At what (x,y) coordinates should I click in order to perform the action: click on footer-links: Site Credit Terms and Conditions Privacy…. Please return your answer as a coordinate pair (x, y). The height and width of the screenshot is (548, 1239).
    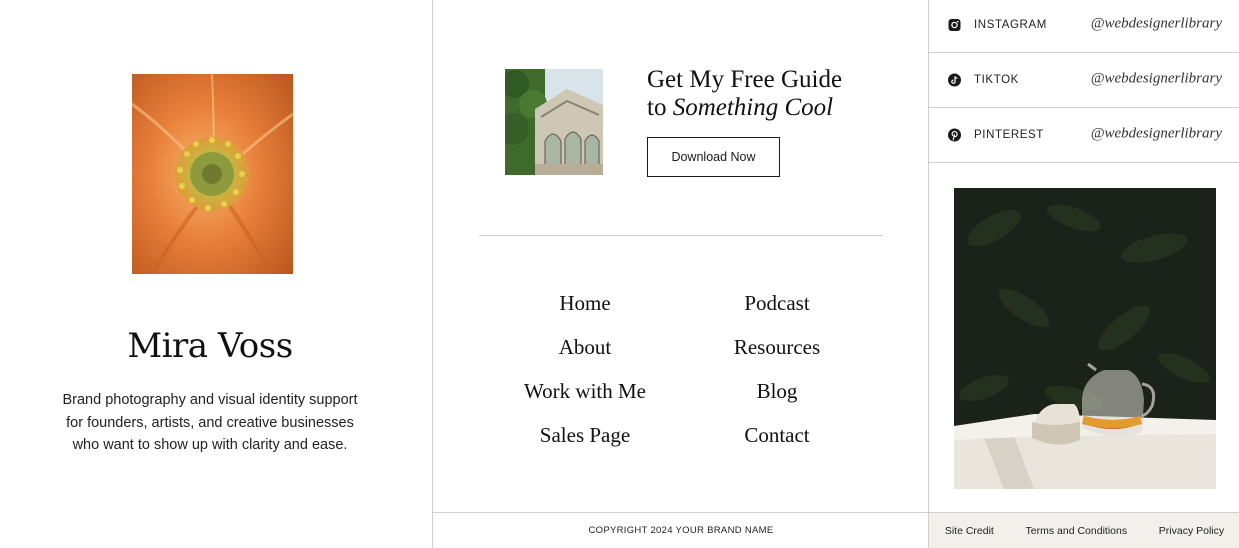
    Looking at the image, I should click on (1084, 530).